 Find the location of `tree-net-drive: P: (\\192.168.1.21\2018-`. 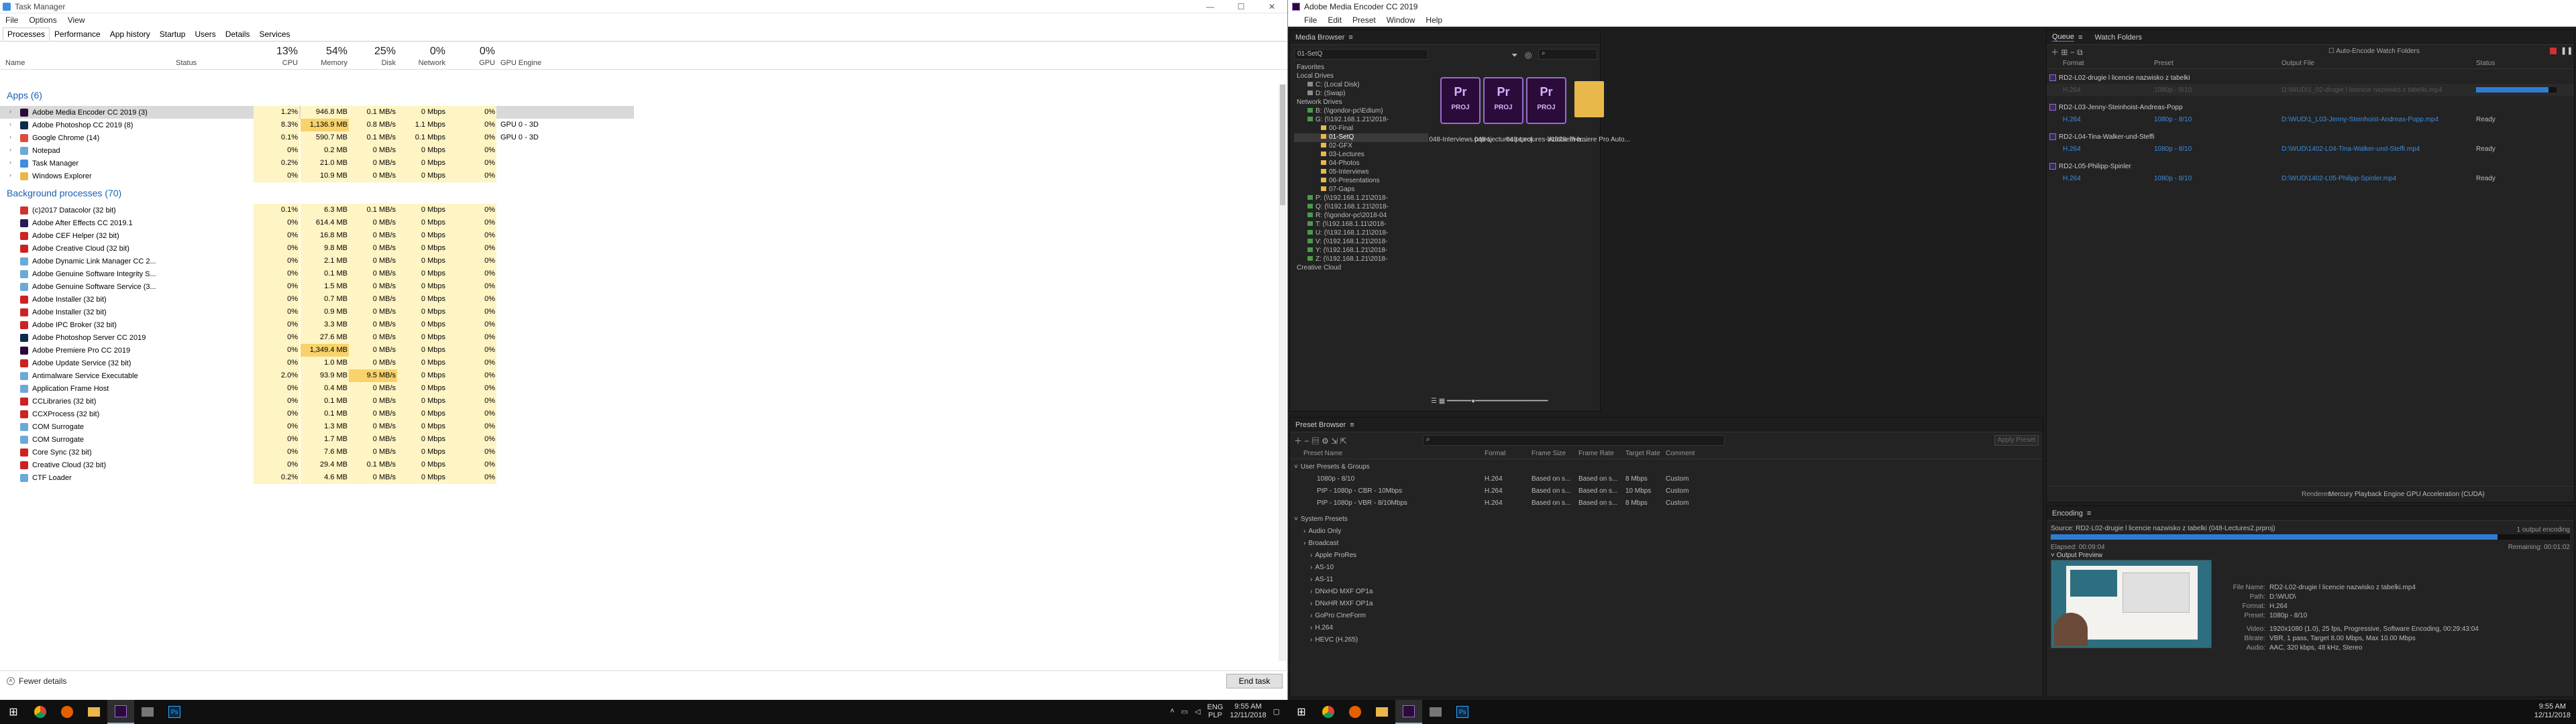

tree-net-drive: P: (\\192.168.1.21\2018- is located at coordinates (1361, 198).